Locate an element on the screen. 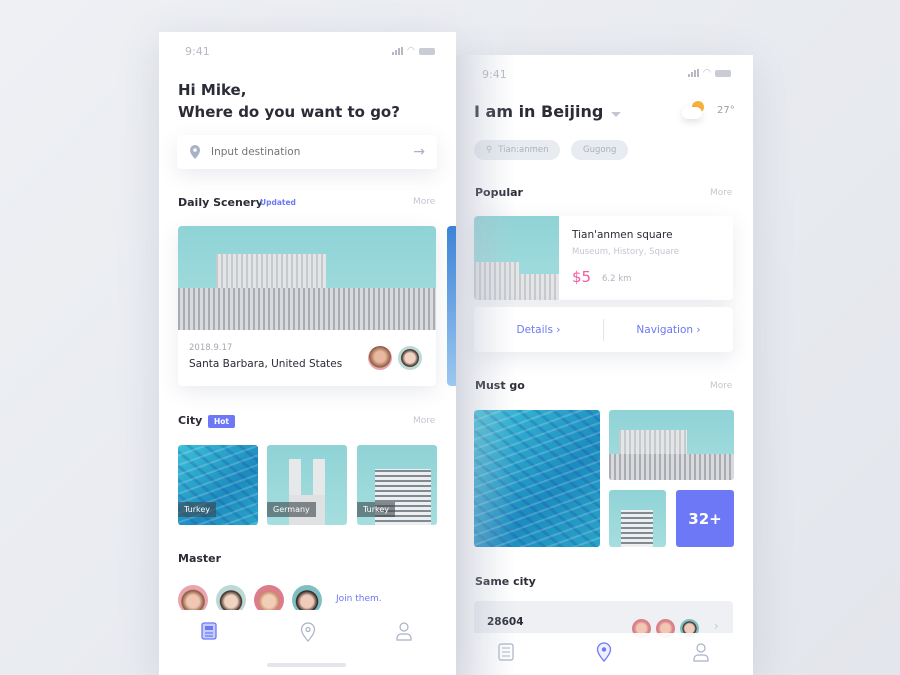 The width and height of the screenshot is (900, 675). city-label: Germany is located at coordinates (291, 509).